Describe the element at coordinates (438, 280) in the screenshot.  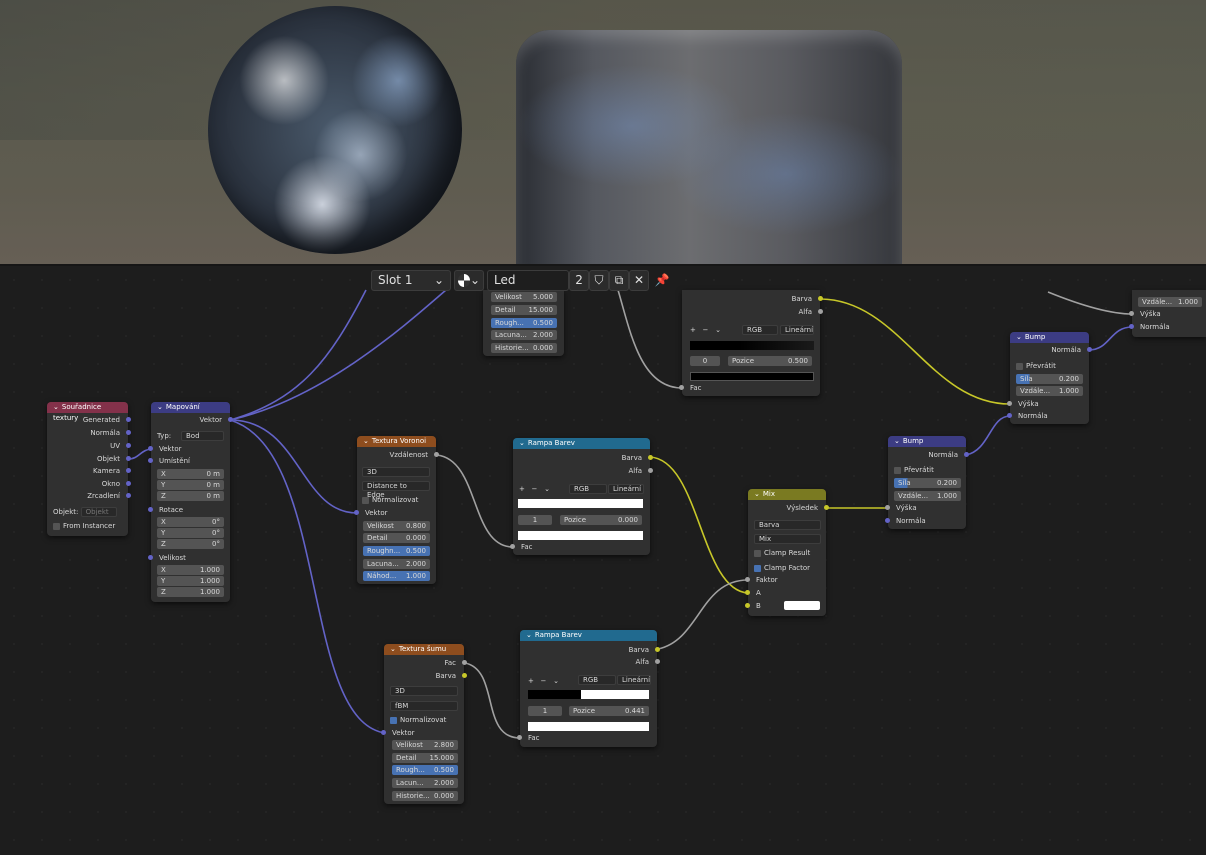
I see `chevron-down-icon: ⌄` at that location.